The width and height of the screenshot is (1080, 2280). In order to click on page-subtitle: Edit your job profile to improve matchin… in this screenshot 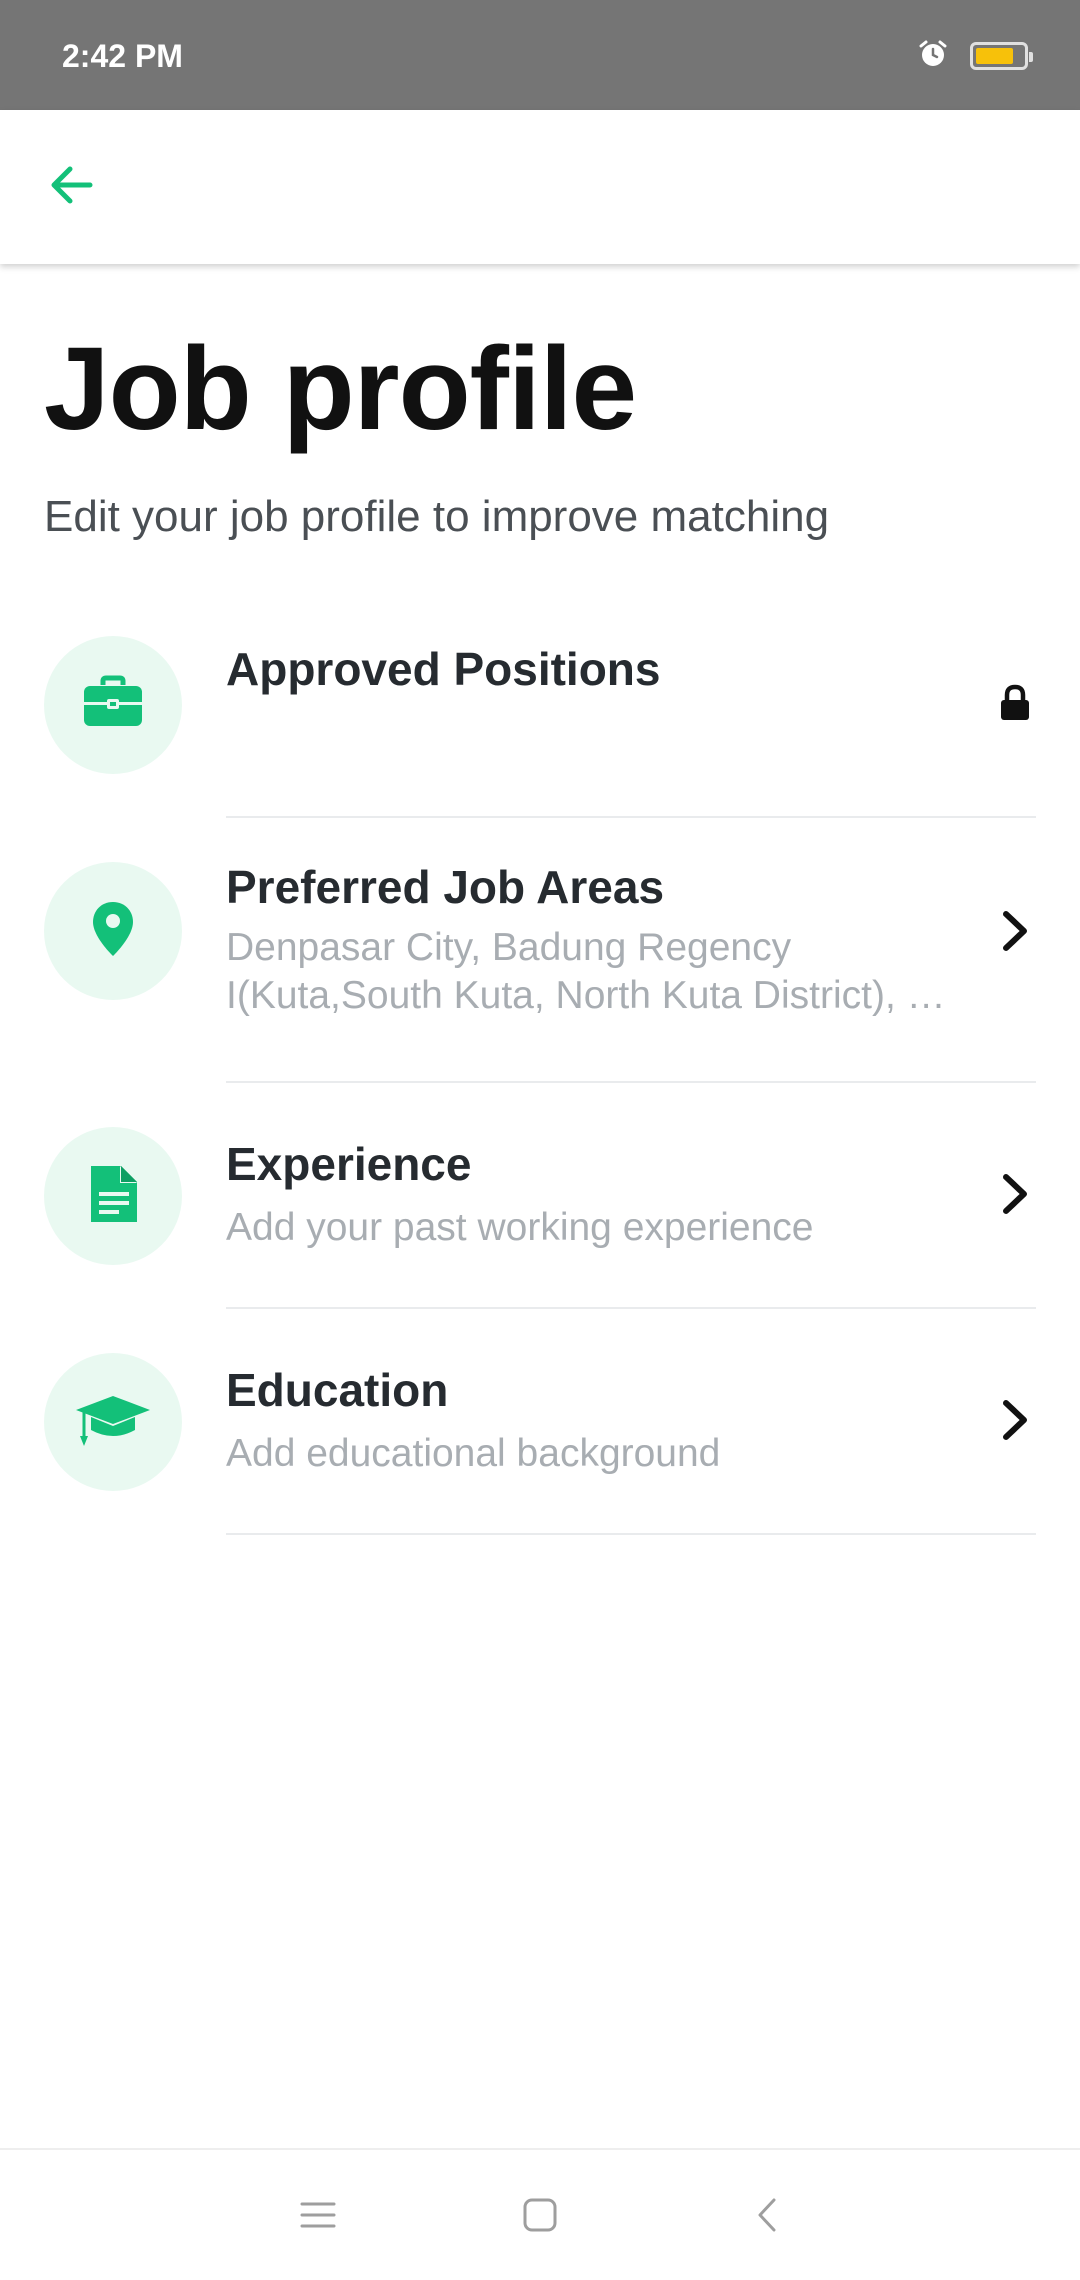, I will do `click(437, 516)`.